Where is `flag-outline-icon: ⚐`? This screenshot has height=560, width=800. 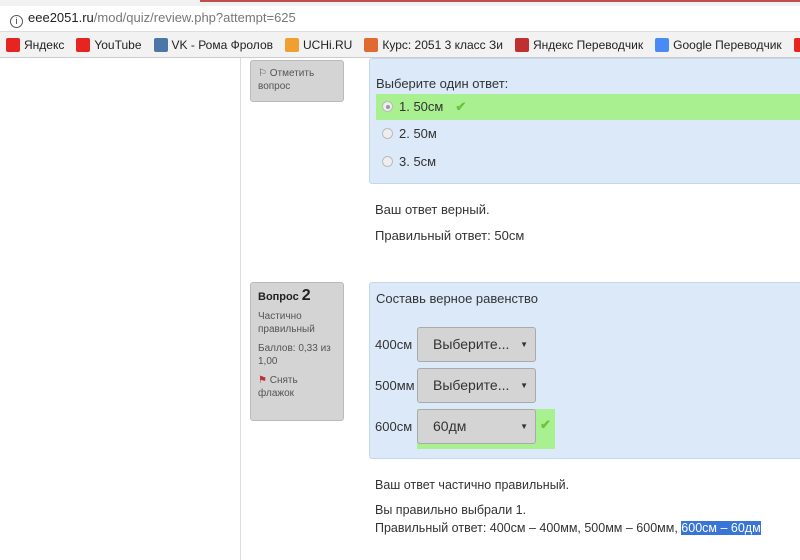
flag-outline-icon: ⚐ is located at coordinates (262, 73).